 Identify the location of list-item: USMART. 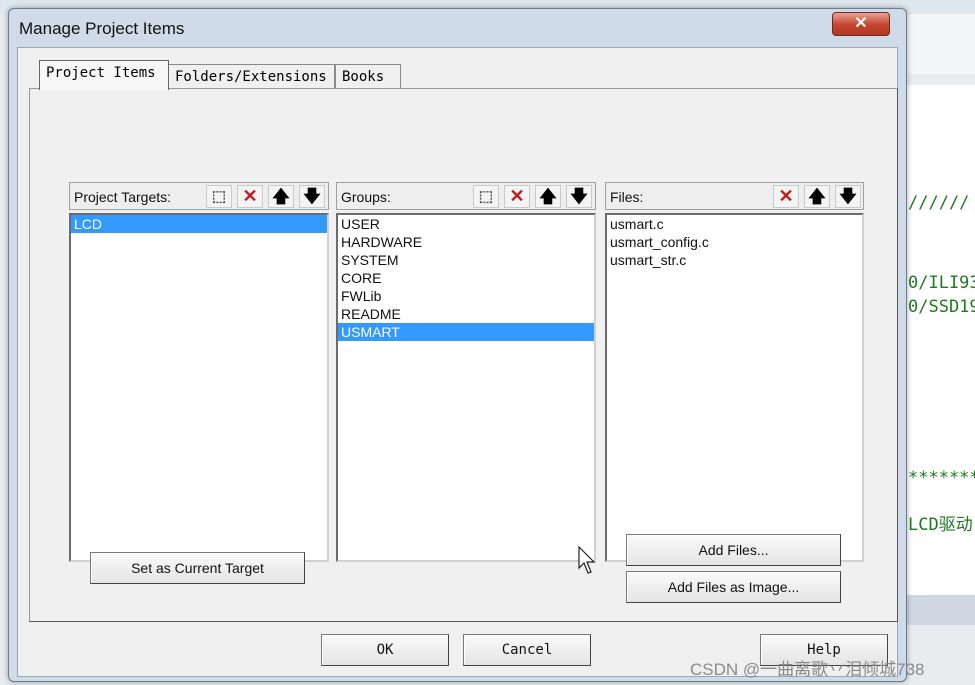
(466, 332).